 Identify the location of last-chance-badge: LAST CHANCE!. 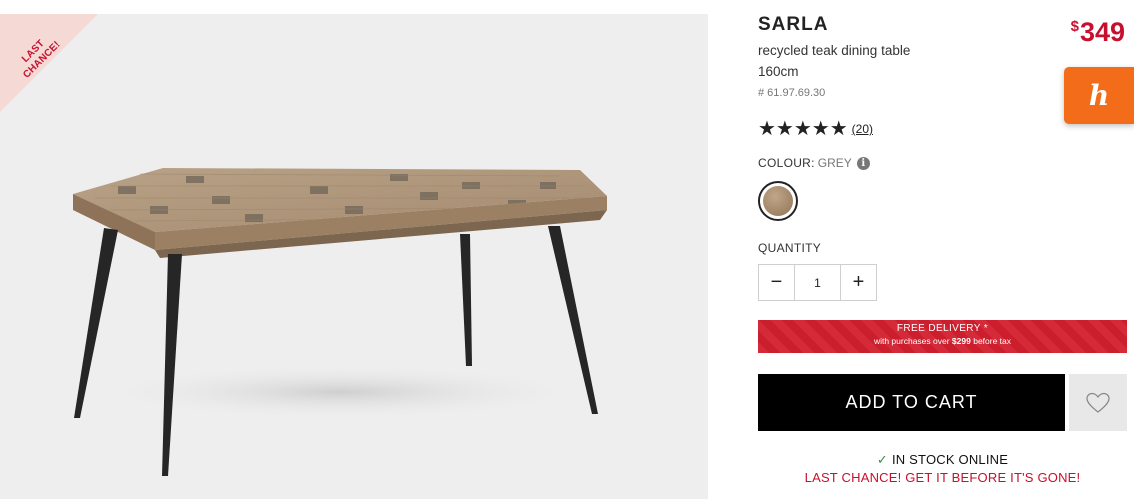
(67, 84).